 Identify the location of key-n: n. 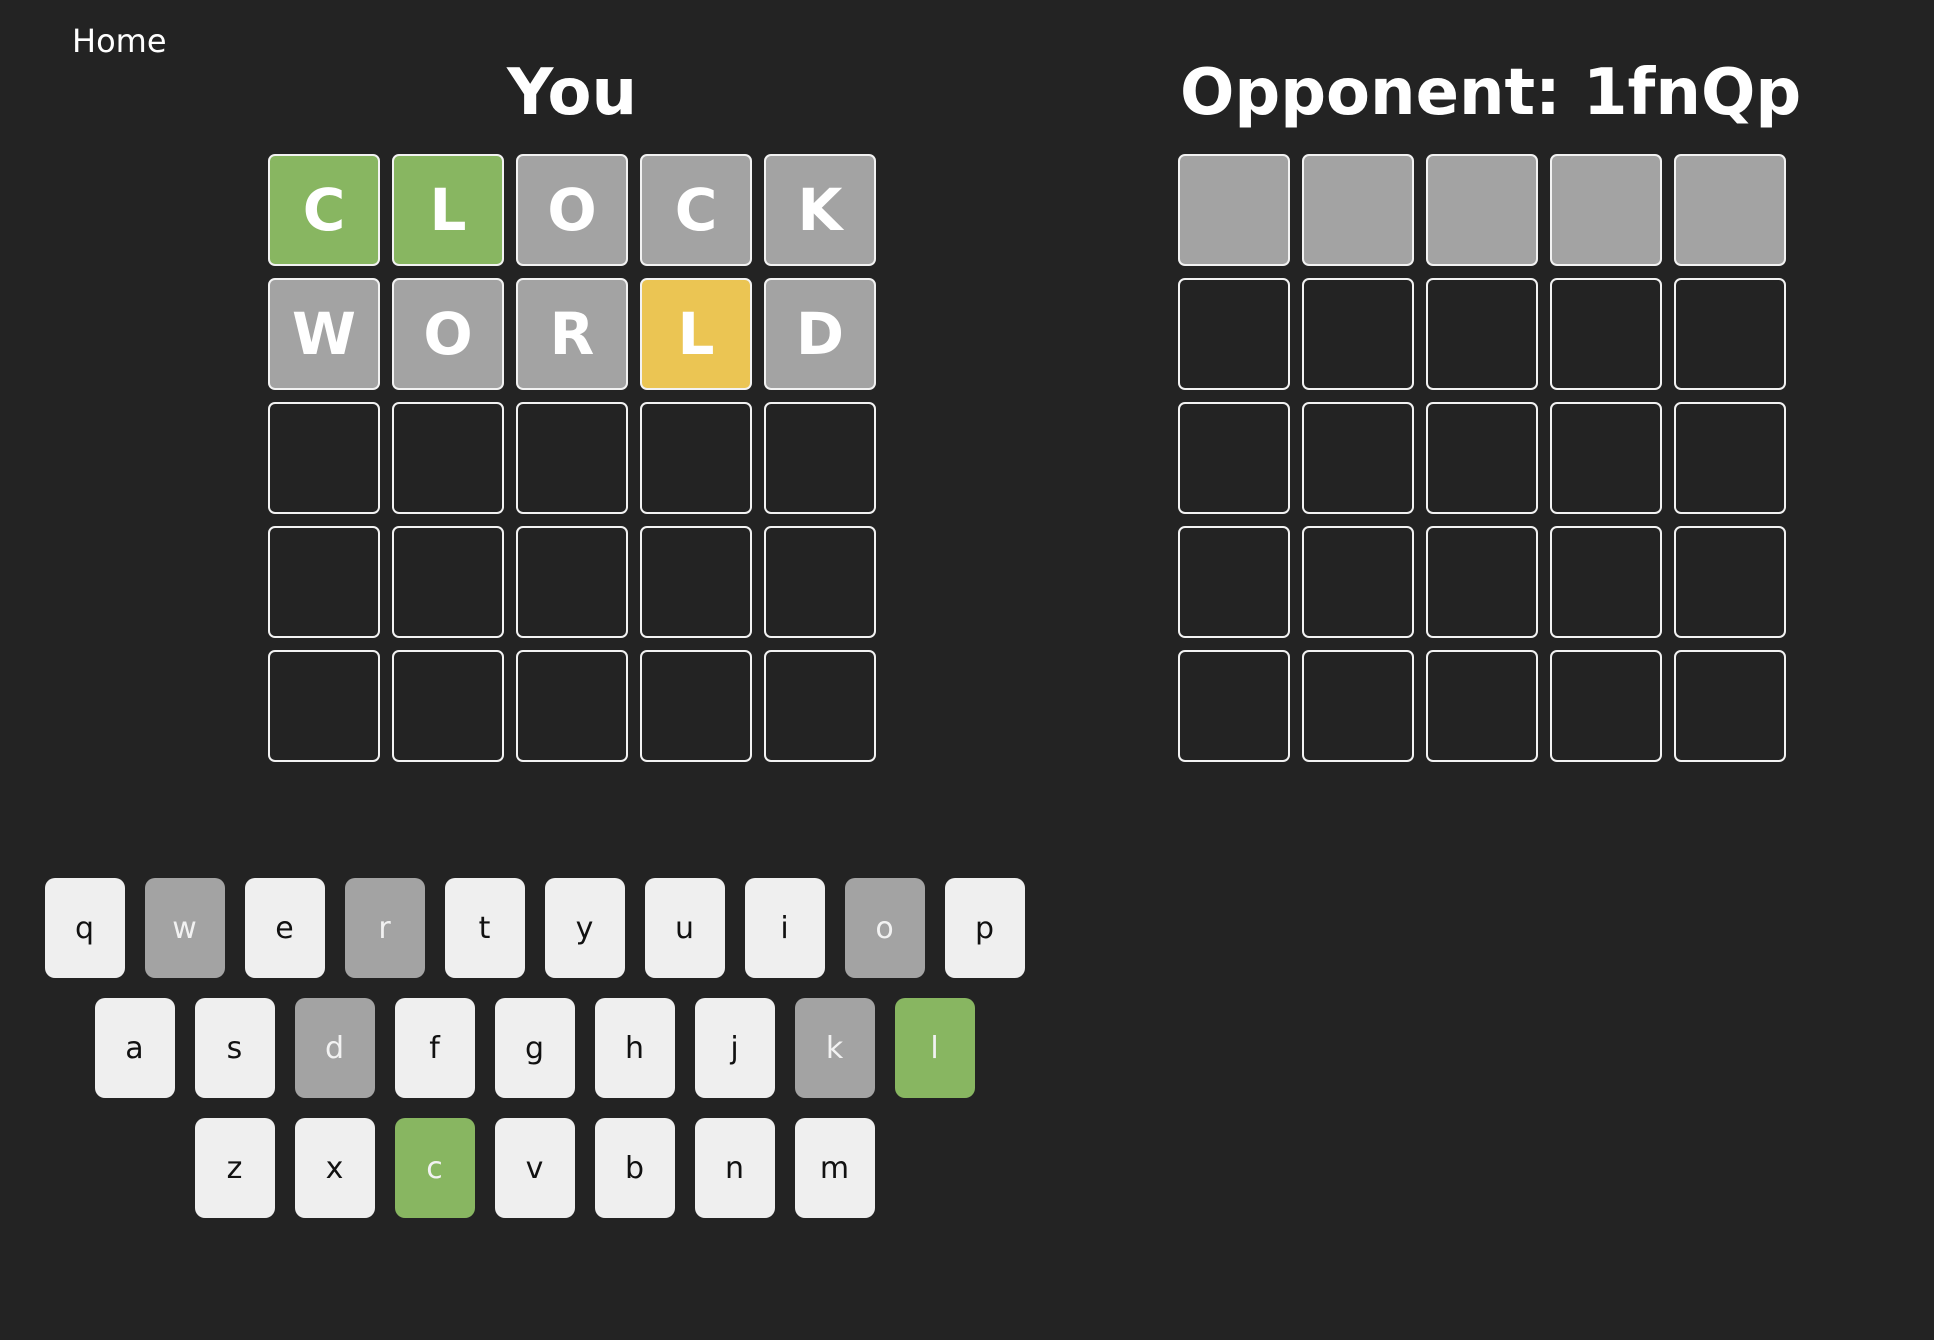
(734, 1168).